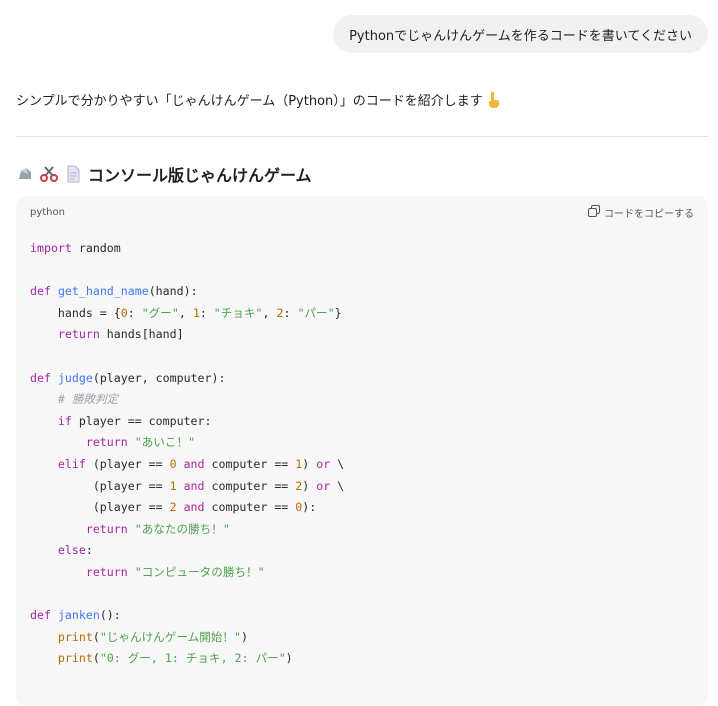  I want to click on section-title: コンソール版じゃんけんゲーム, so click(200, 175).